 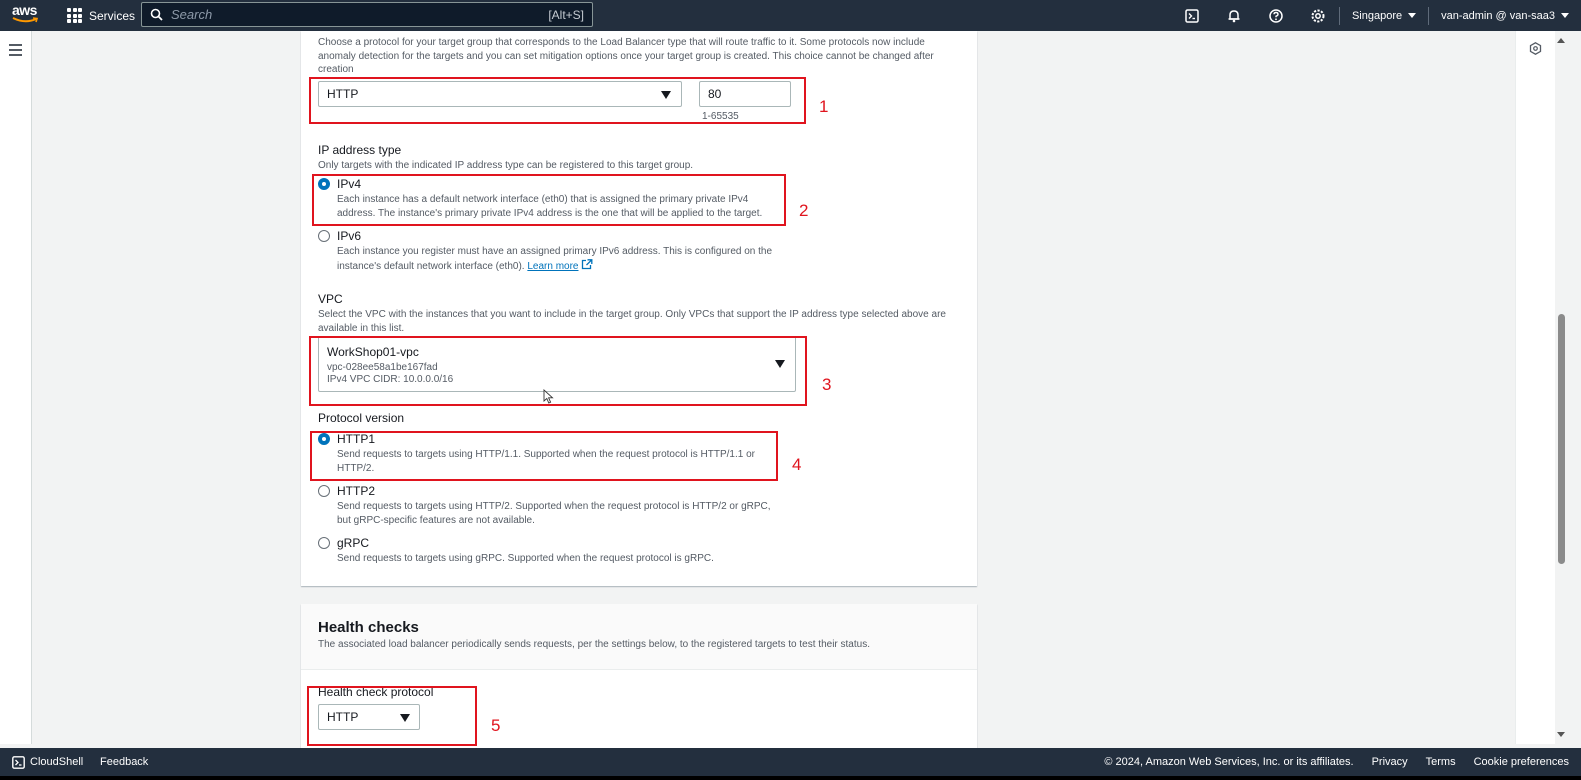 What do you see at coordinates (1390, 762) in the screenshot?
I see `privacy-link: Privacy` at bounding box center [1390, 762].